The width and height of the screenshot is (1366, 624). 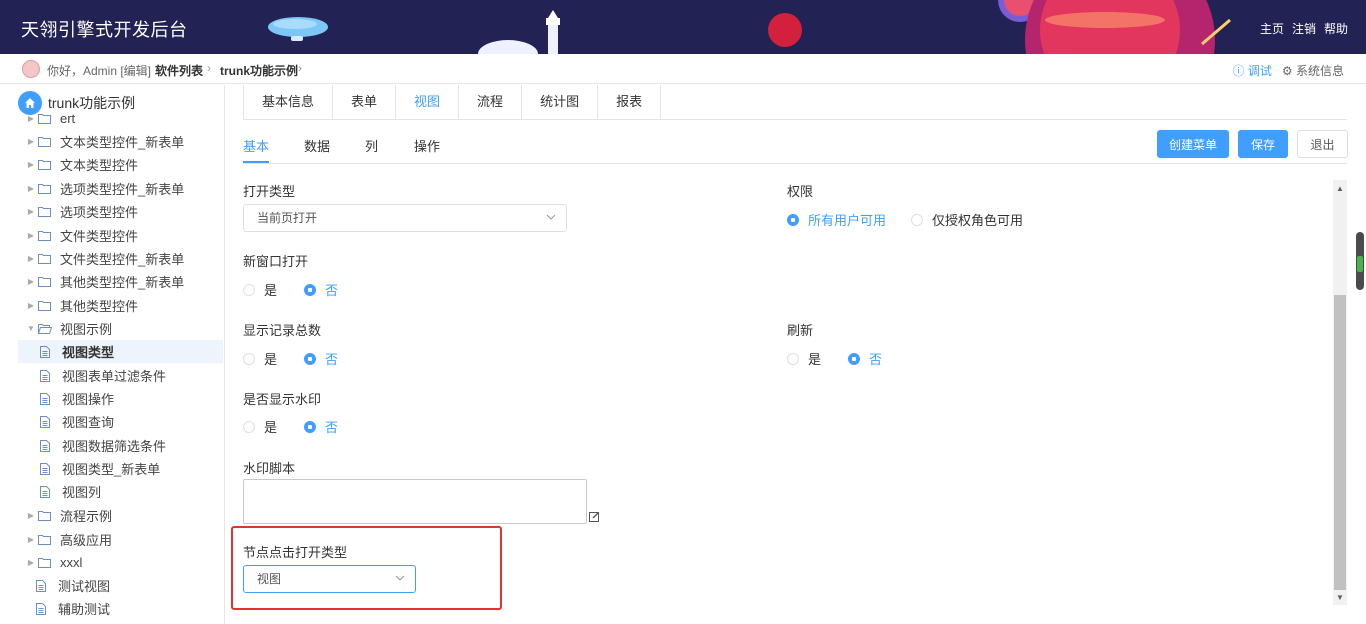 I want to click on tab-report: 报表, so click(x=629, y=102).